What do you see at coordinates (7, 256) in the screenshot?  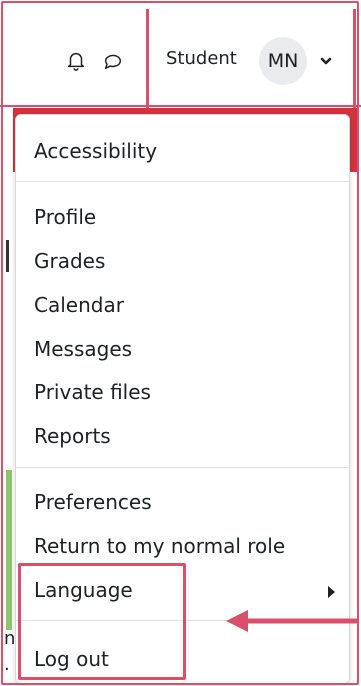 I see `background-line` at bounding box center [7, 256].